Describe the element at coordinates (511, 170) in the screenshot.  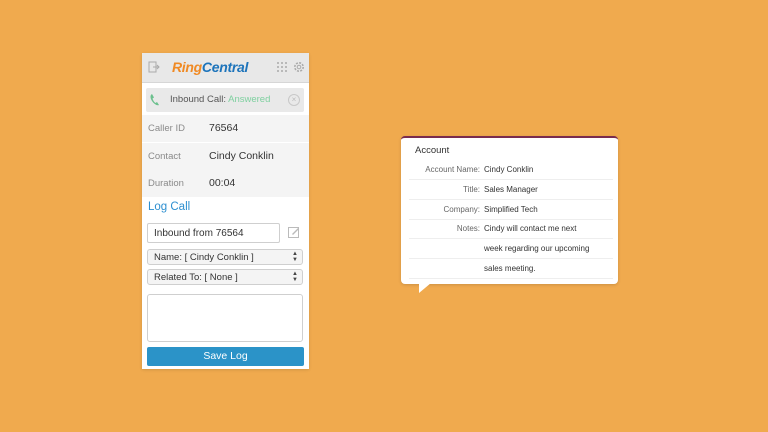
I see `account-name-row: Account Name: Cindy Conklin` at that location.